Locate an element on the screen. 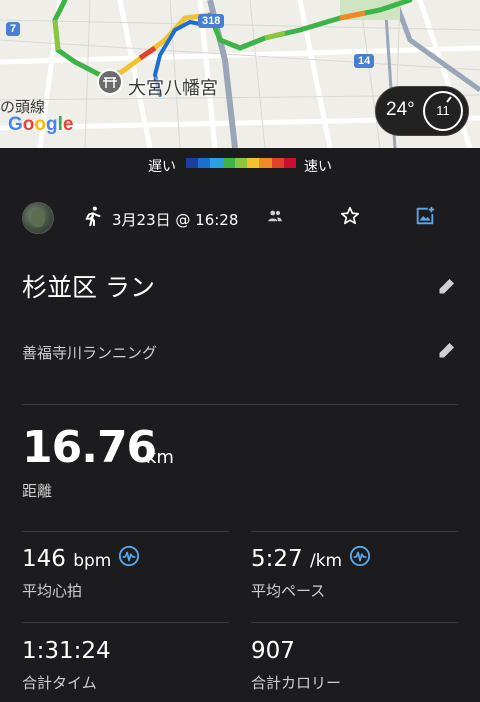 Image resolution: width=480 pixels, height=702 pixels. distance-unit: km is located at coordinates (160, 457).